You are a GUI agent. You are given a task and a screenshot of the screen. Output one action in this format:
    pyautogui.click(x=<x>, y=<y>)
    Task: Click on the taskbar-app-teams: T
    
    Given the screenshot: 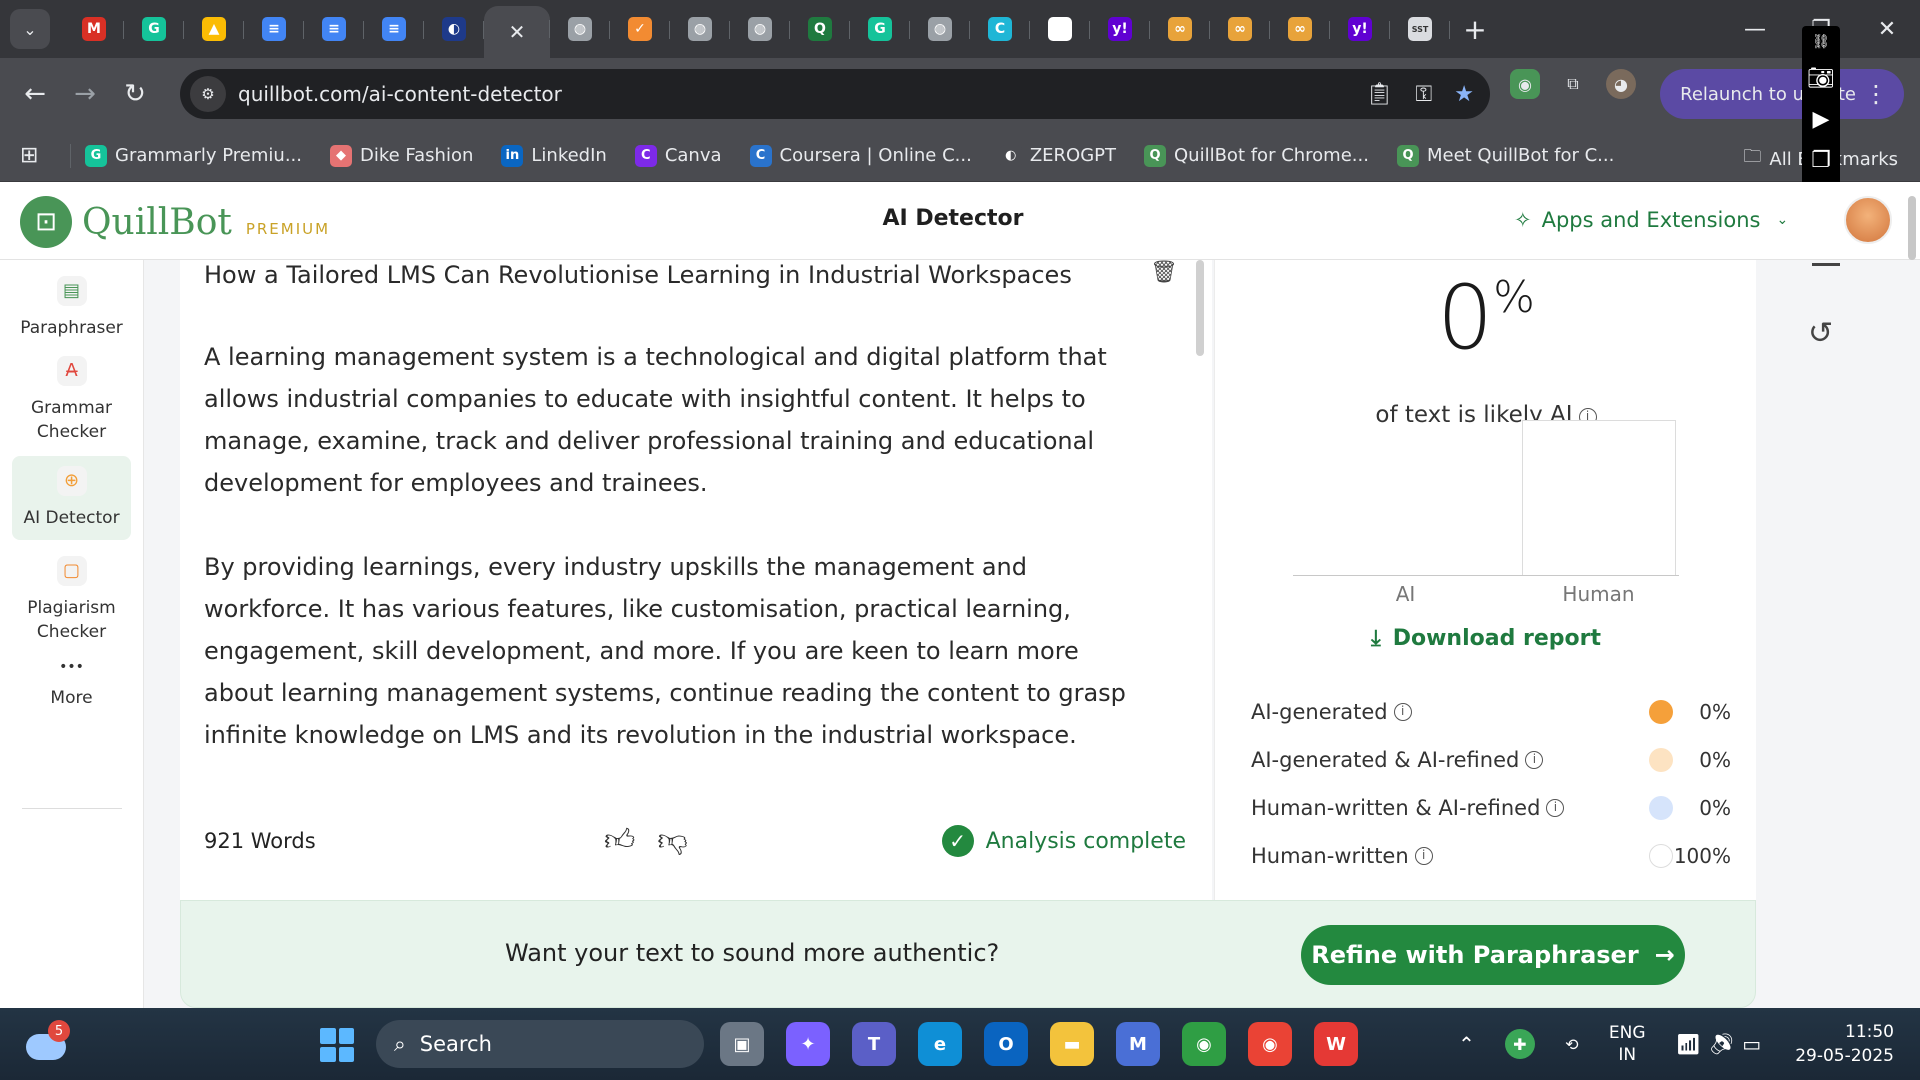 What is the action you would take?
    pyautogui.click(x=874, y=1044)
    